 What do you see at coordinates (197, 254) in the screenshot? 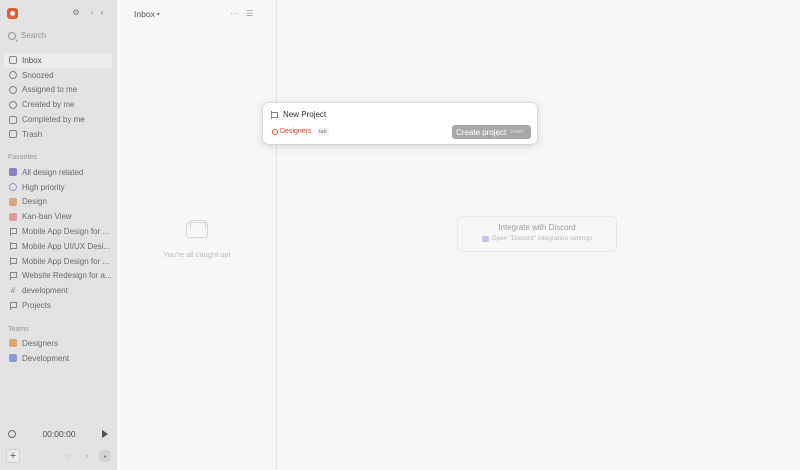
I see `empty-state-text: You're all caught up!` at bounding box center [197, 254].